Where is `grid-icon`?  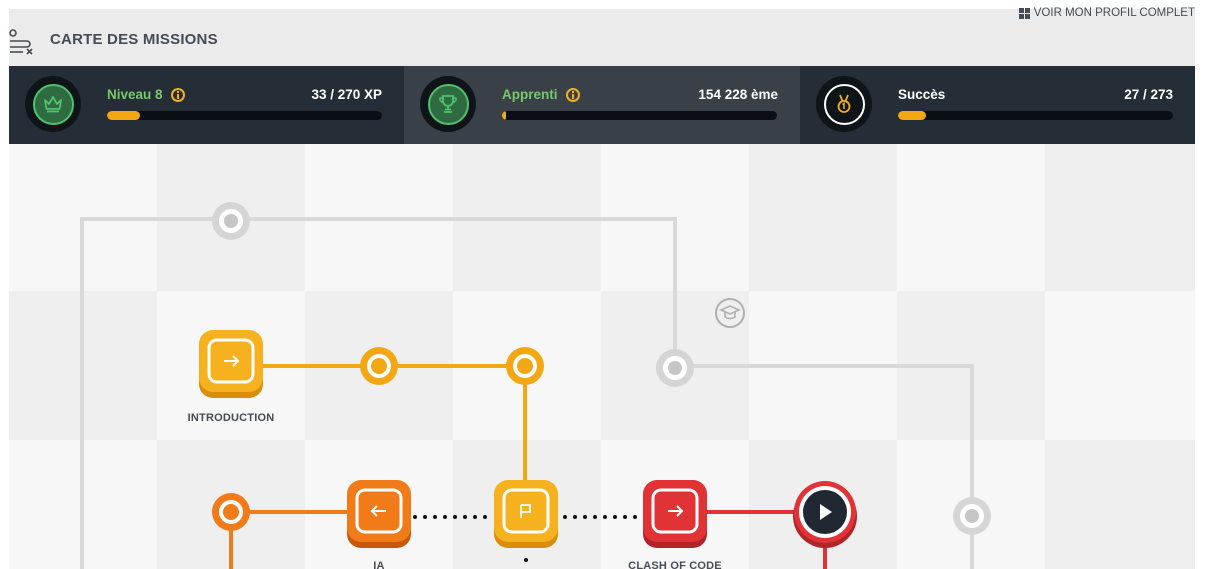
grid-icon is located at coordinates (1024, 13).